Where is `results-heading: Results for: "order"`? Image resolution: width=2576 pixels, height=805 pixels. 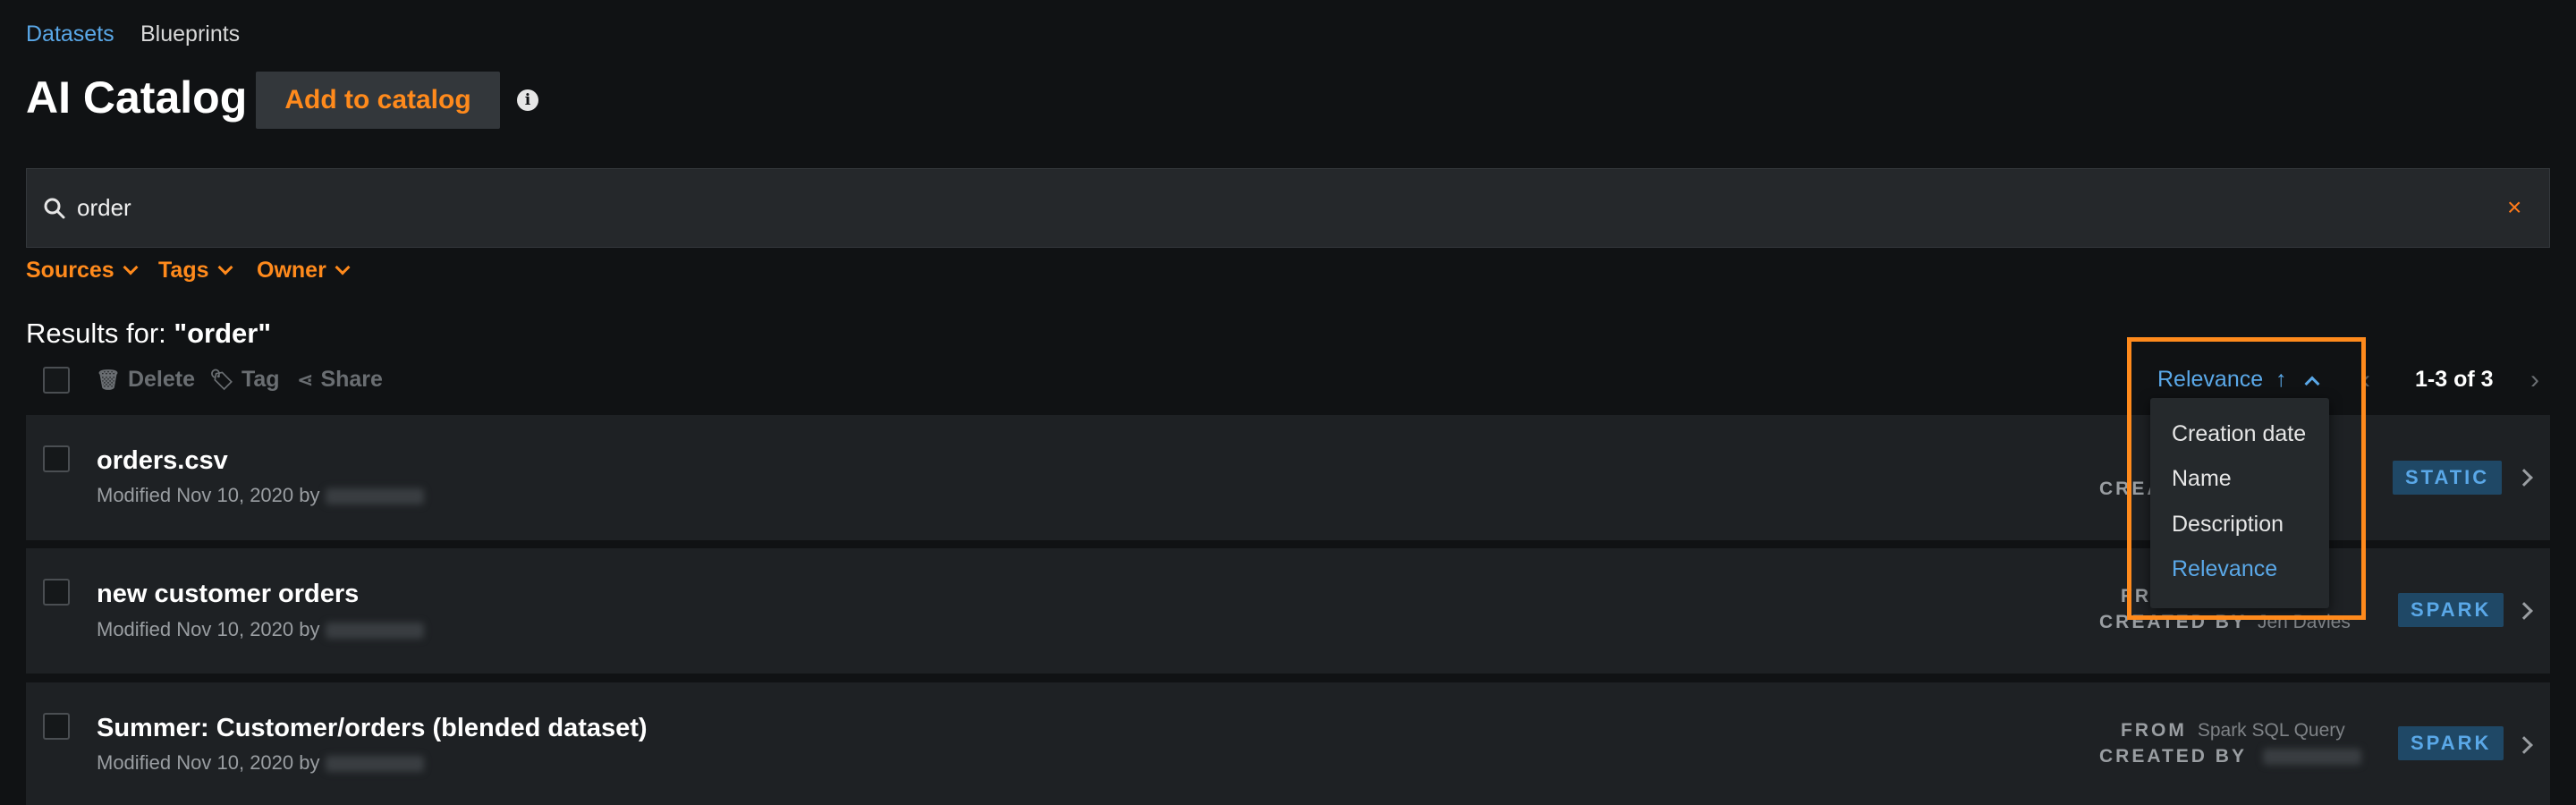 results-heading: Results for: "order" is located at coordinates (148, 334).